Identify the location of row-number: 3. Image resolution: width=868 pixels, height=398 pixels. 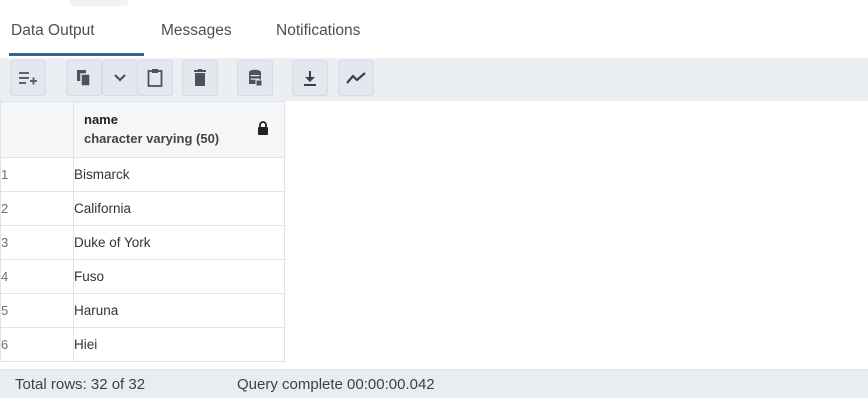
(37, 242).